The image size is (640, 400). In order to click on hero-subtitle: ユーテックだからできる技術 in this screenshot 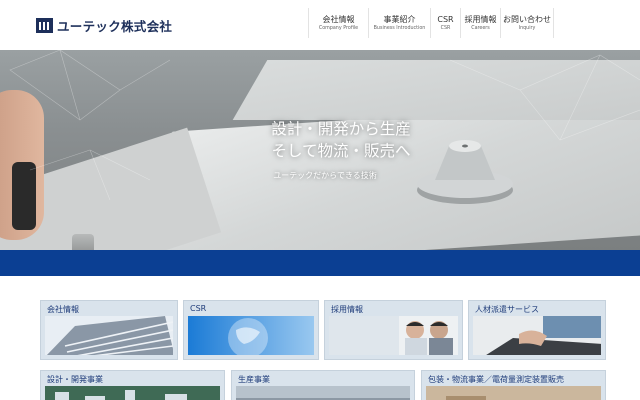, I will do `click(325, 175)`.